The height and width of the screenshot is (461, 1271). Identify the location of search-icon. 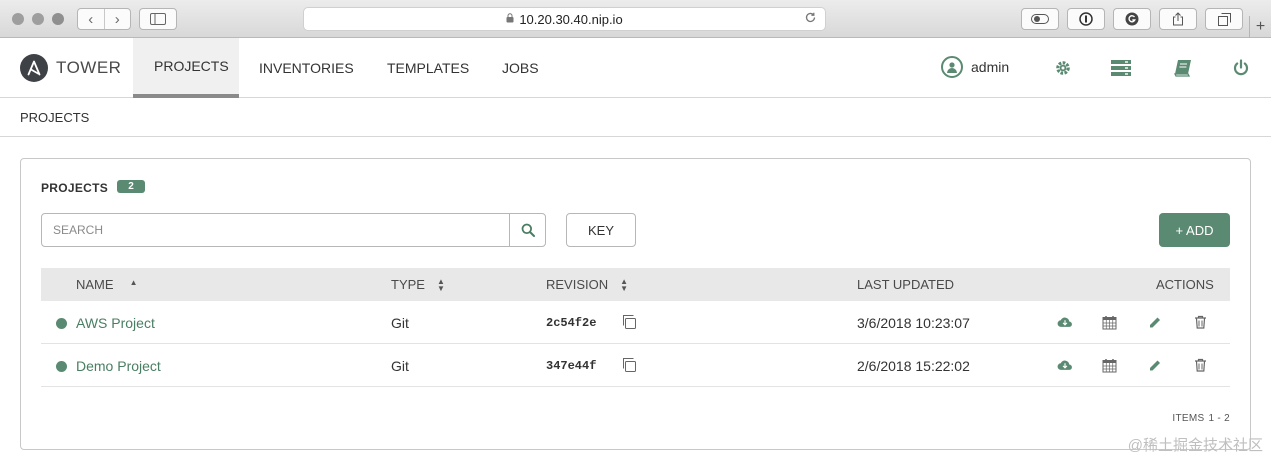
(528, 230).